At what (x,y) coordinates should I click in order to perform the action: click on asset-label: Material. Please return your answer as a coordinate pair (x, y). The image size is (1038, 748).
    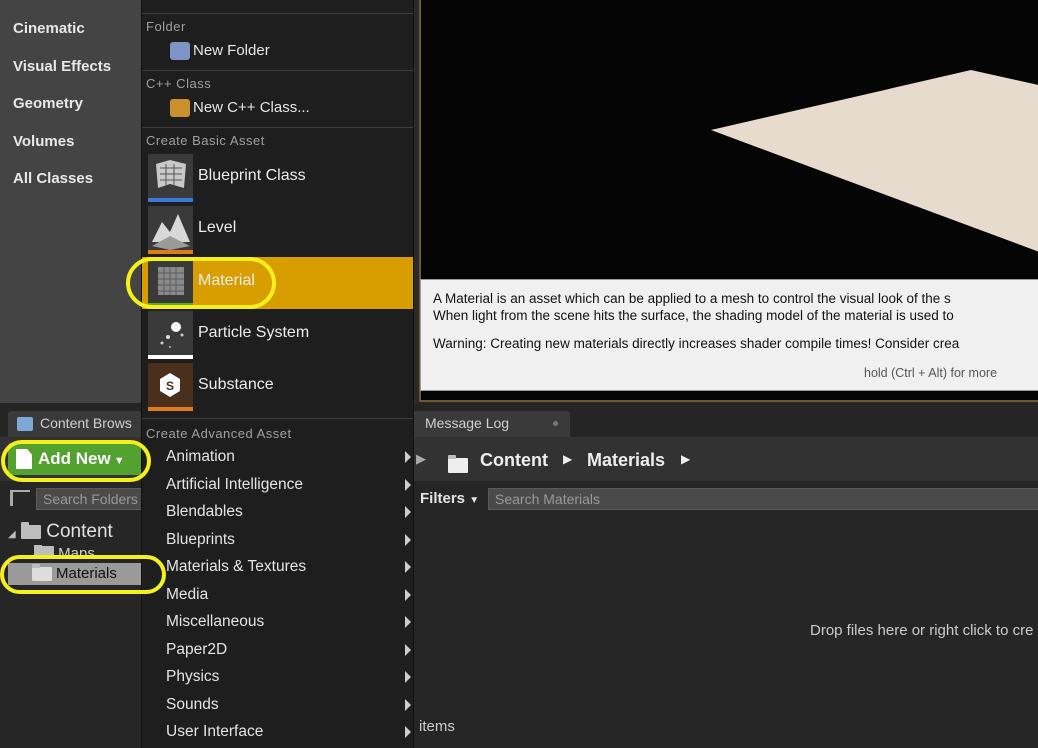
    Looking at the image, I should click on (226, 280).